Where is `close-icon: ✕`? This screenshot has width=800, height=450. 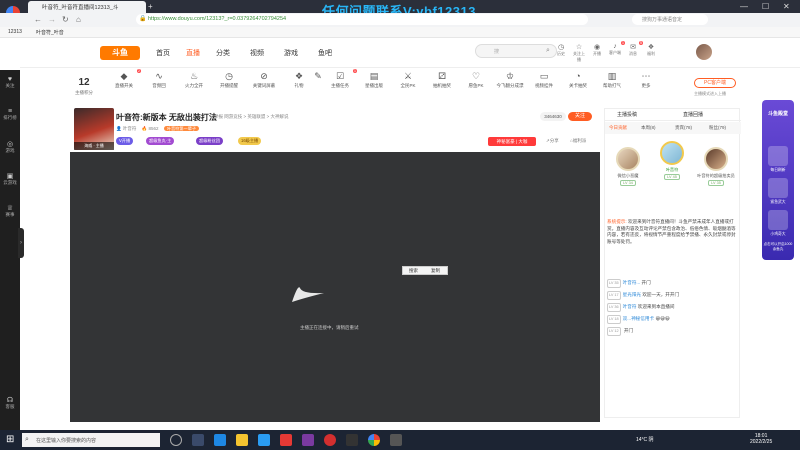
close-icon: ✕ is located at coordinates (786, 6).